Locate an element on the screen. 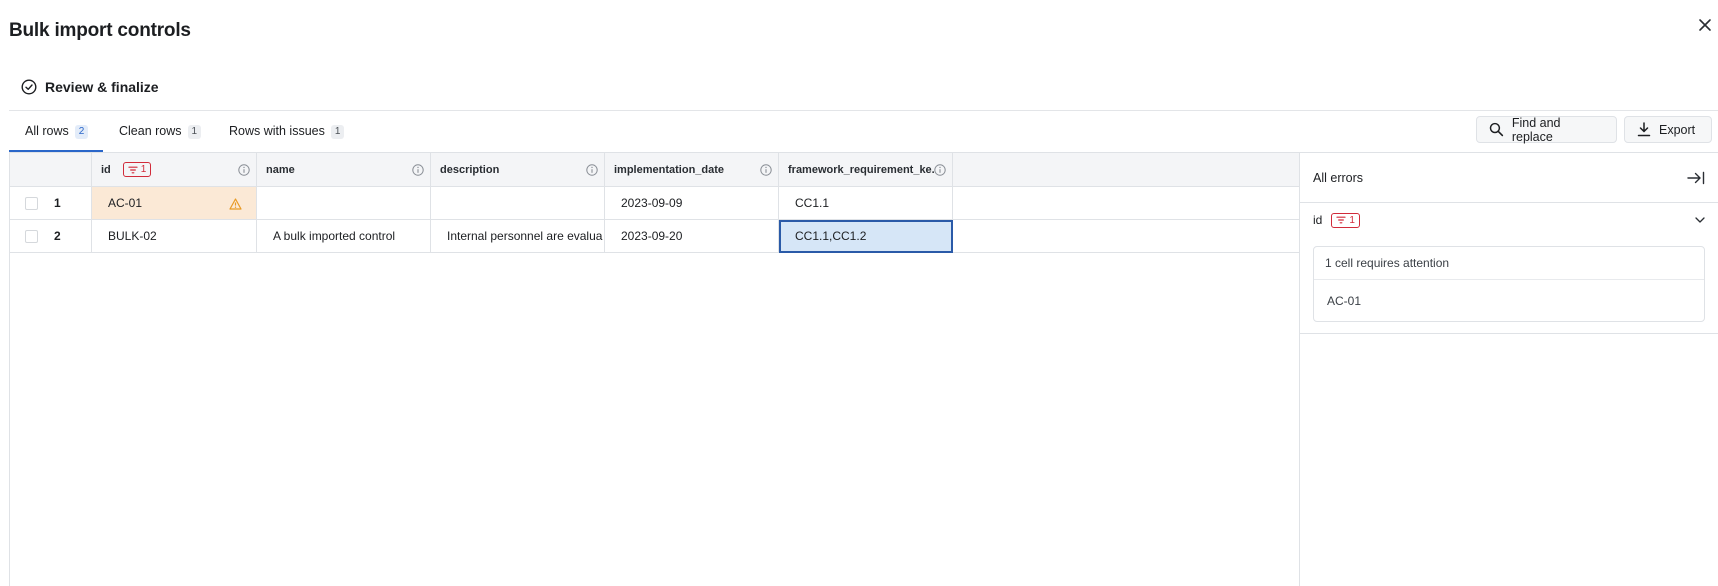  search-icon is located at coordinates (1496, 129).